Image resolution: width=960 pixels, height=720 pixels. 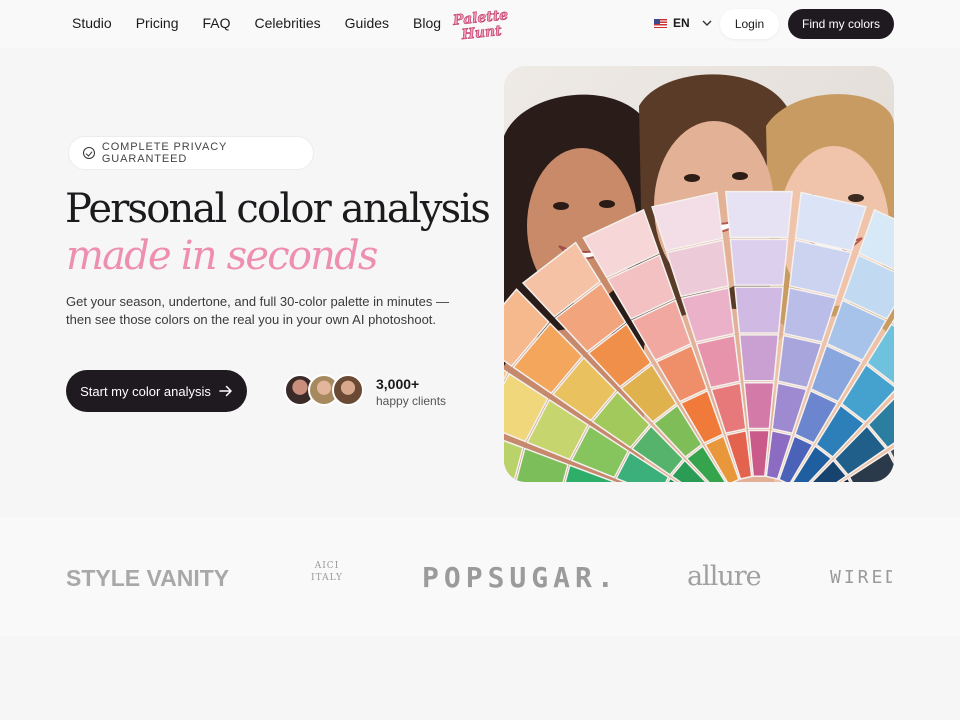 I want to click on hero-title-accent: made in seconds, so click(x=222, y=256).